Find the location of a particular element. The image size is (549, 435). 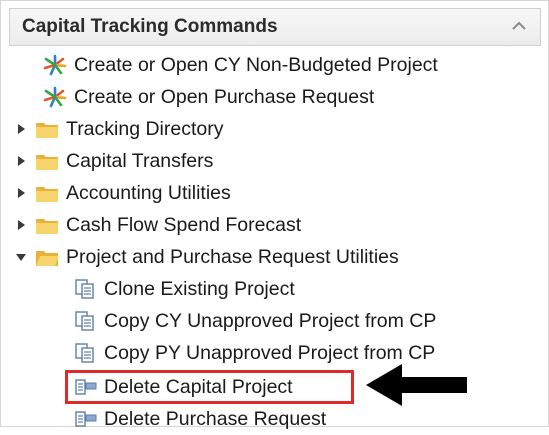

tree-item-label: Delete Purchase Request is located at coordinates (215, 418).